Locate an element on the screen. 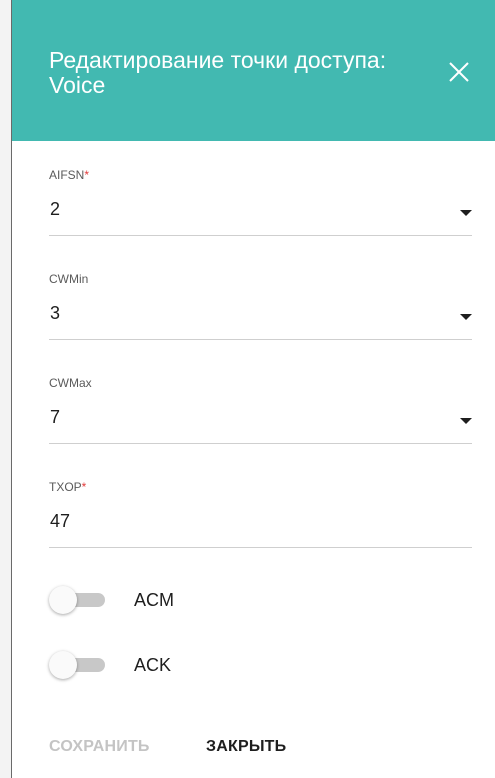 The image size is (495, 778). ack-toggle: ACK is located at coordinates (199, 664).